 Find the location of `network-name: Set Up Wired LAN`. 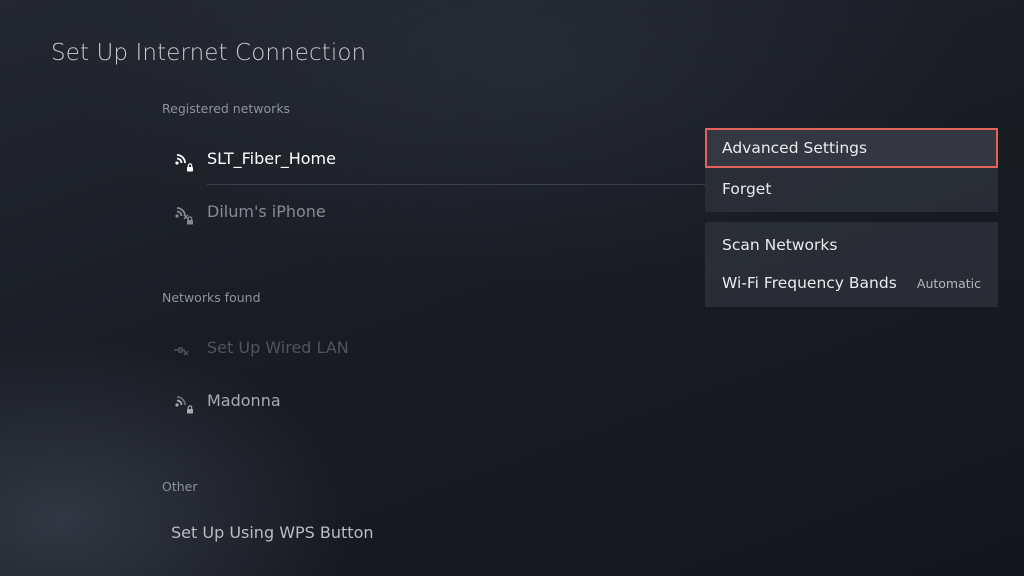

network-name: Set Up Wired LAN is located at coordinates (278, 347).